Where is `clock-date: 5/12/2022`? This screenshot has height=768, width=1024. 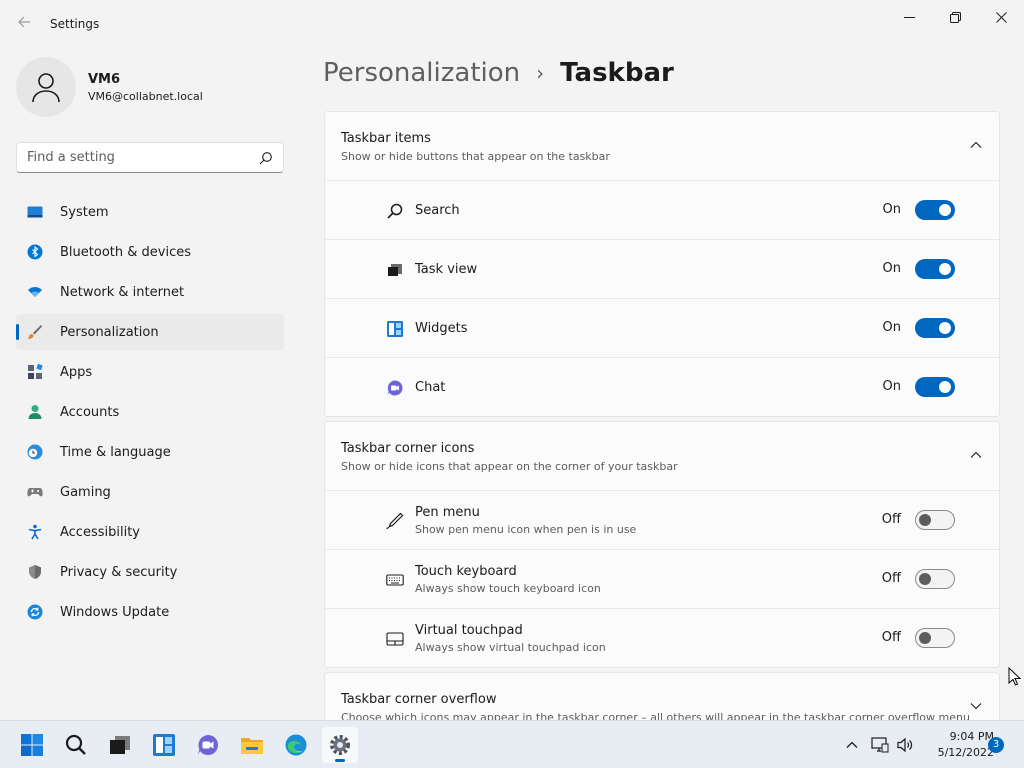
clock-date: 5/12/2022 is located at coordinates (965, 752).